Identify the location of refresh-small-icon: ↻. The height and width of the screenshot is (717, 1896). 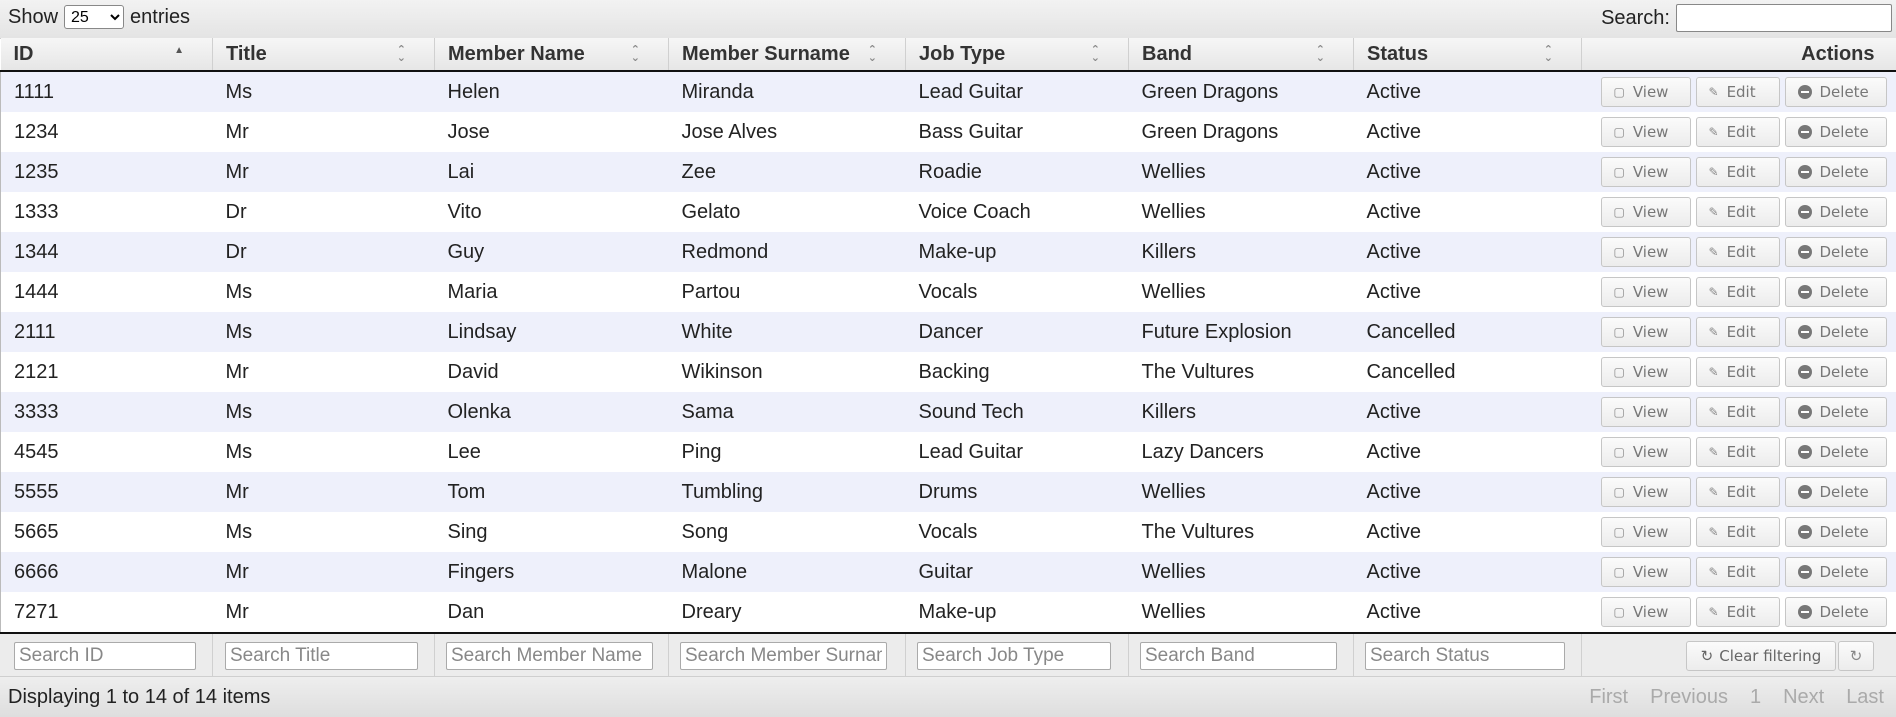
(1707, 656).